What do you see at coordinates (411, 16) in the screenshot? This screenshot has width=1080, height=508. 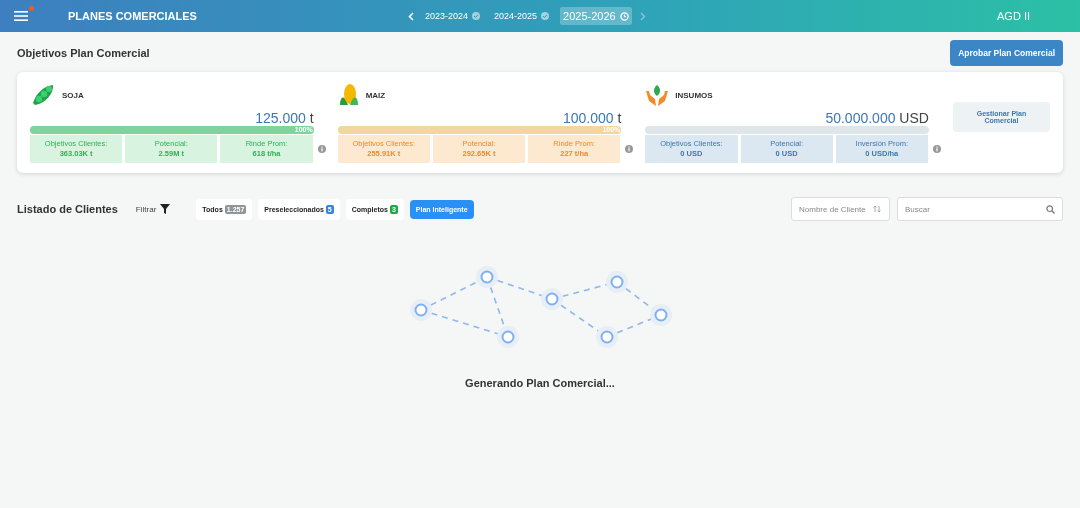 I see `previous-icon` at bounding box center [411, 16].